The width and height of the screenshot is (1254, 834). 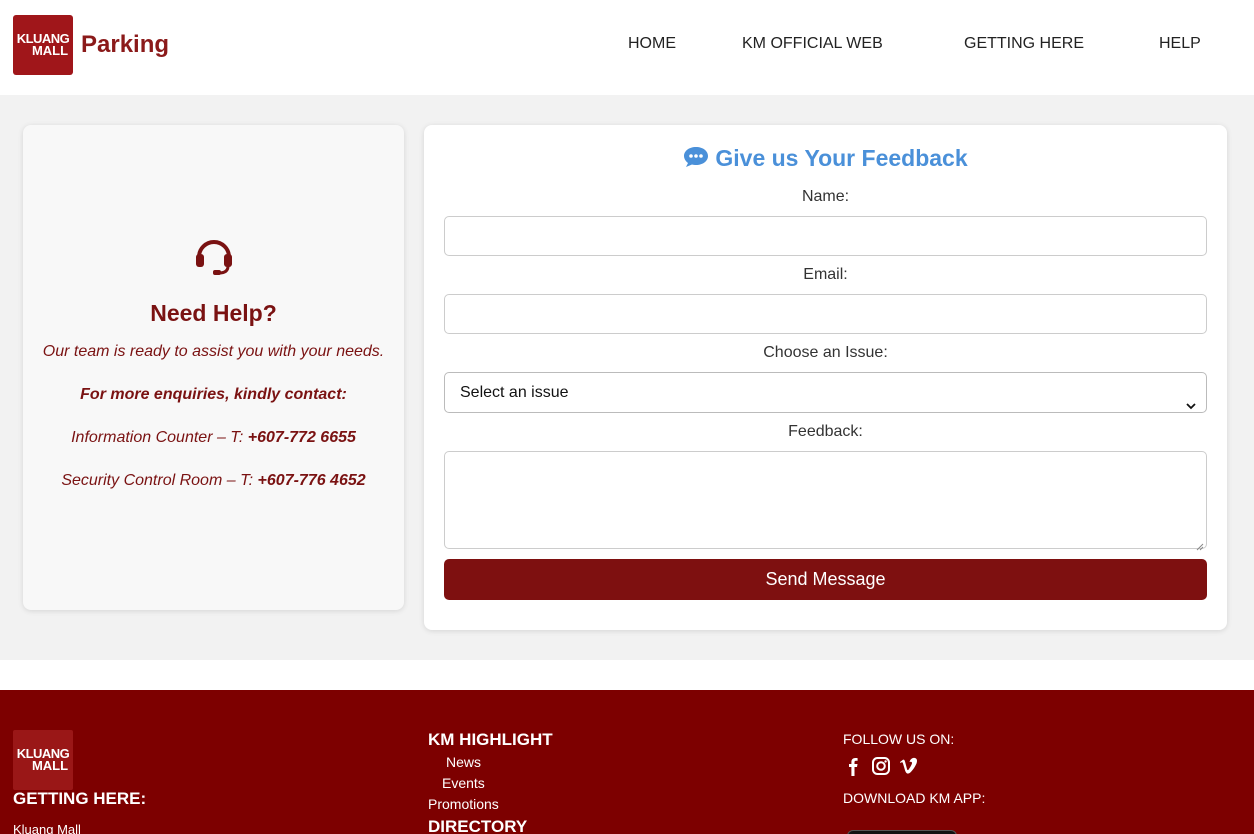 What do you see at coordinates (825, 314) in the screenshot?
I see `email-field` at bounding box center [825, 314].